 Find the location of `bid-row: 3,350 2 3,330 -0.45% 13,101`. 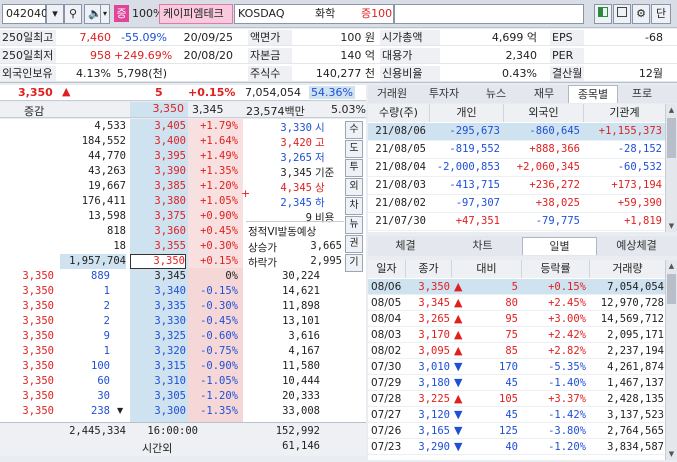

bid-row: 3,350 2 3,330 -0.45% 13,101 is located at coordinates (183, 321).